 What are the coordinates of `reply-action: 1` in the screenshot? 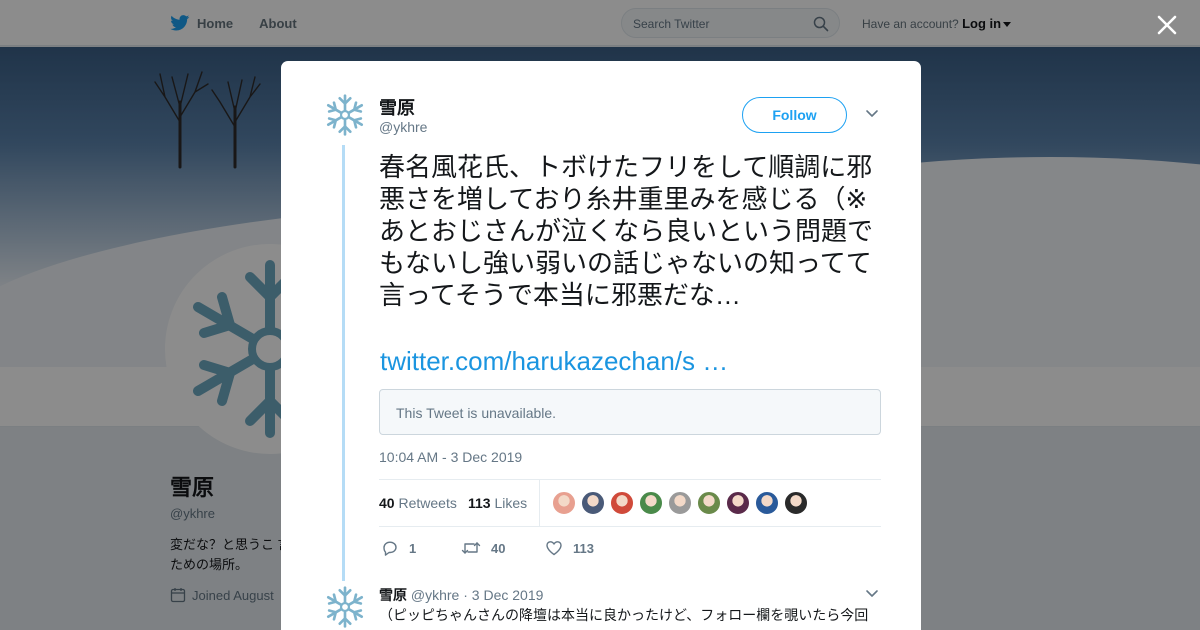 It's located at (409, 548).